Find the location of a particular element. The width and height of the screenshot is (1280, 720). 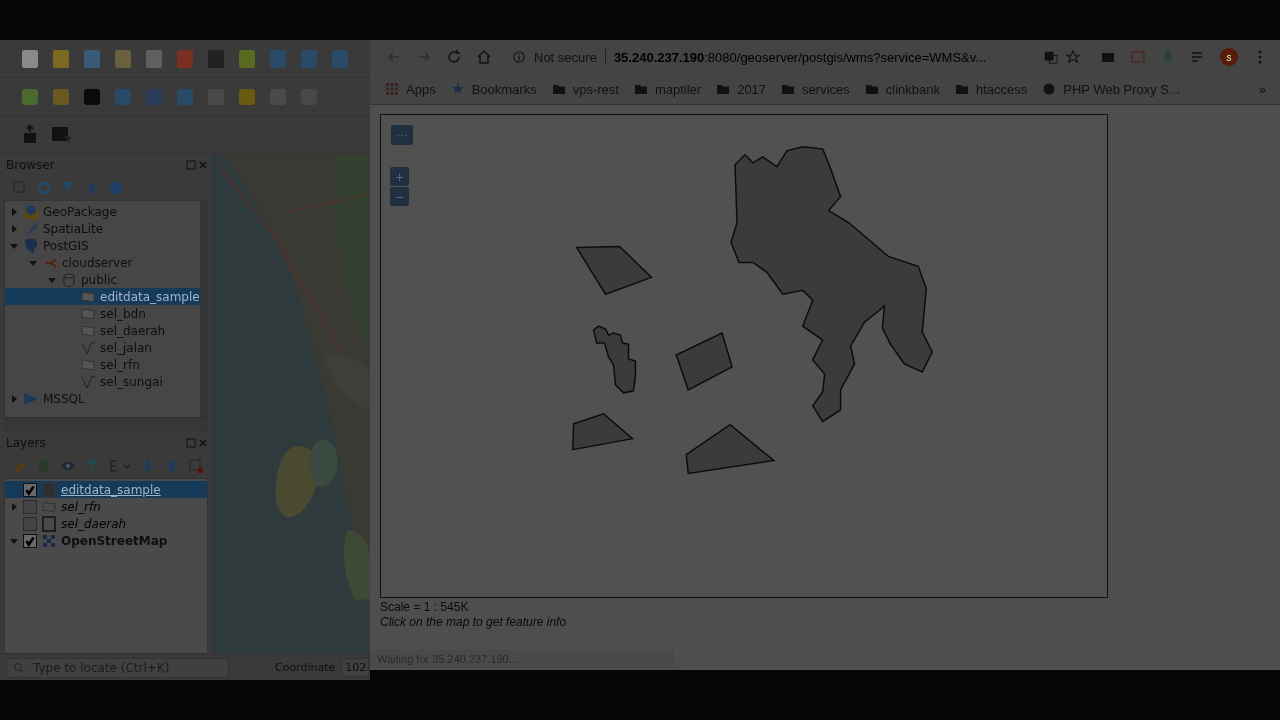

apps-grid-icon is located at coordinates (392, 89).